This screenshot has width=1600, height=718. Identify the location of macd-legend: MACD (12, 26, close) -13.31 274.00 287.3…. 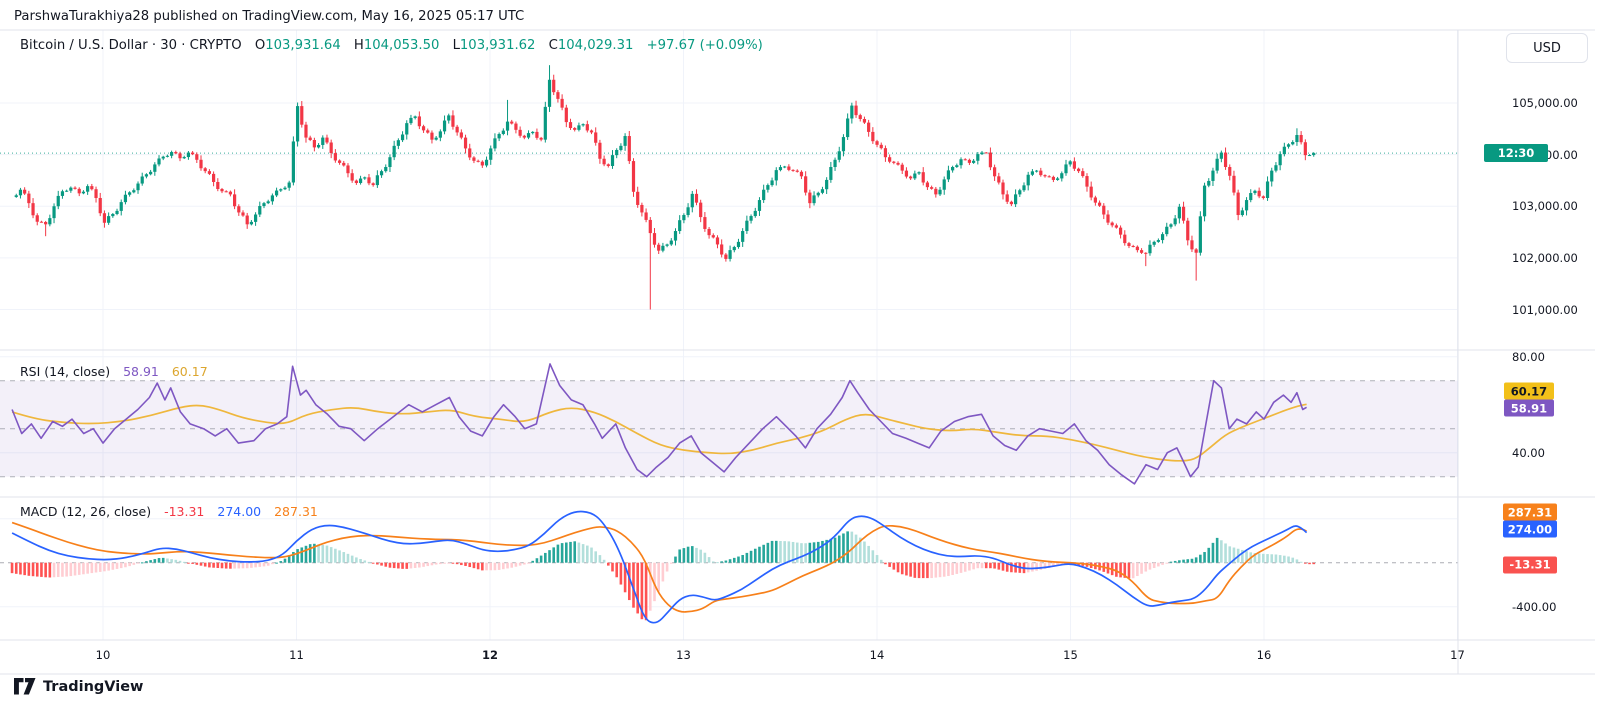
(169, 511).